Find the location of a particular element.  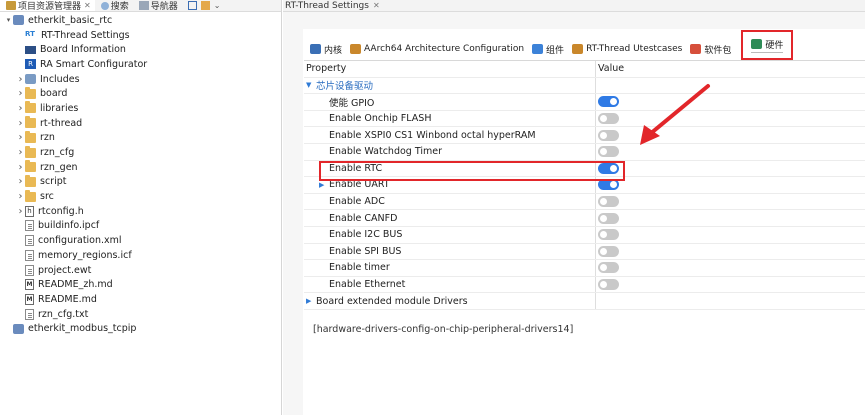

tree-item-label: memory_regions.icf is located at coordinates (85, 255).